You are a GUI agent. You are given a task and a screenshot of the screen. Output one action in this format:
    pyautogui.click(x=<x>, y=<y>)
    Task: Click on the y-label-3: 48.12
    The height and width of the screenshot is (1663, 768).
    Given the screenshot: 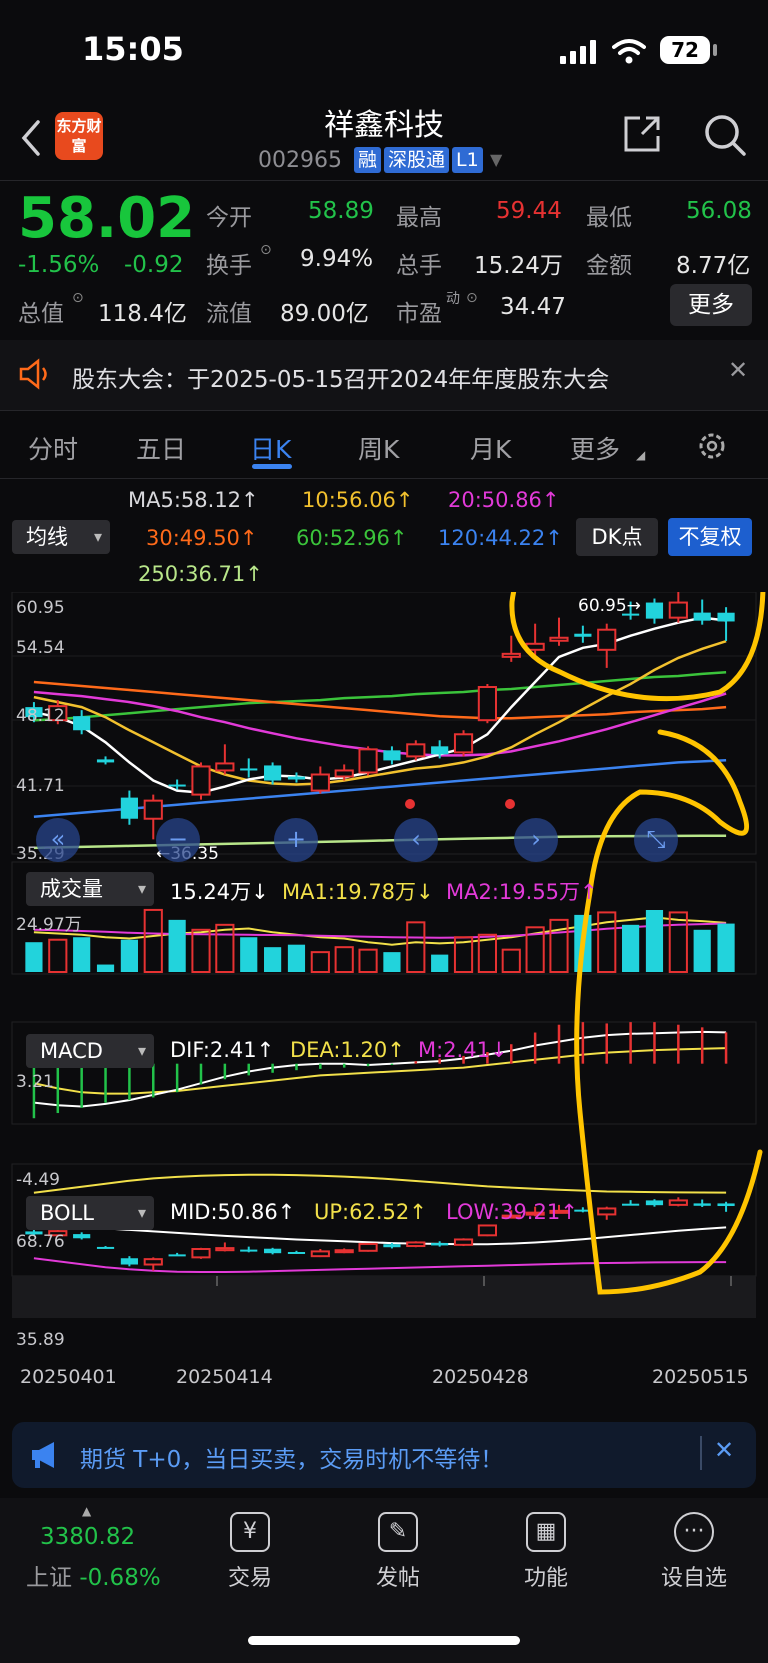 What is the action you would take?
    pyautogui.click(x=40, y=716)
    